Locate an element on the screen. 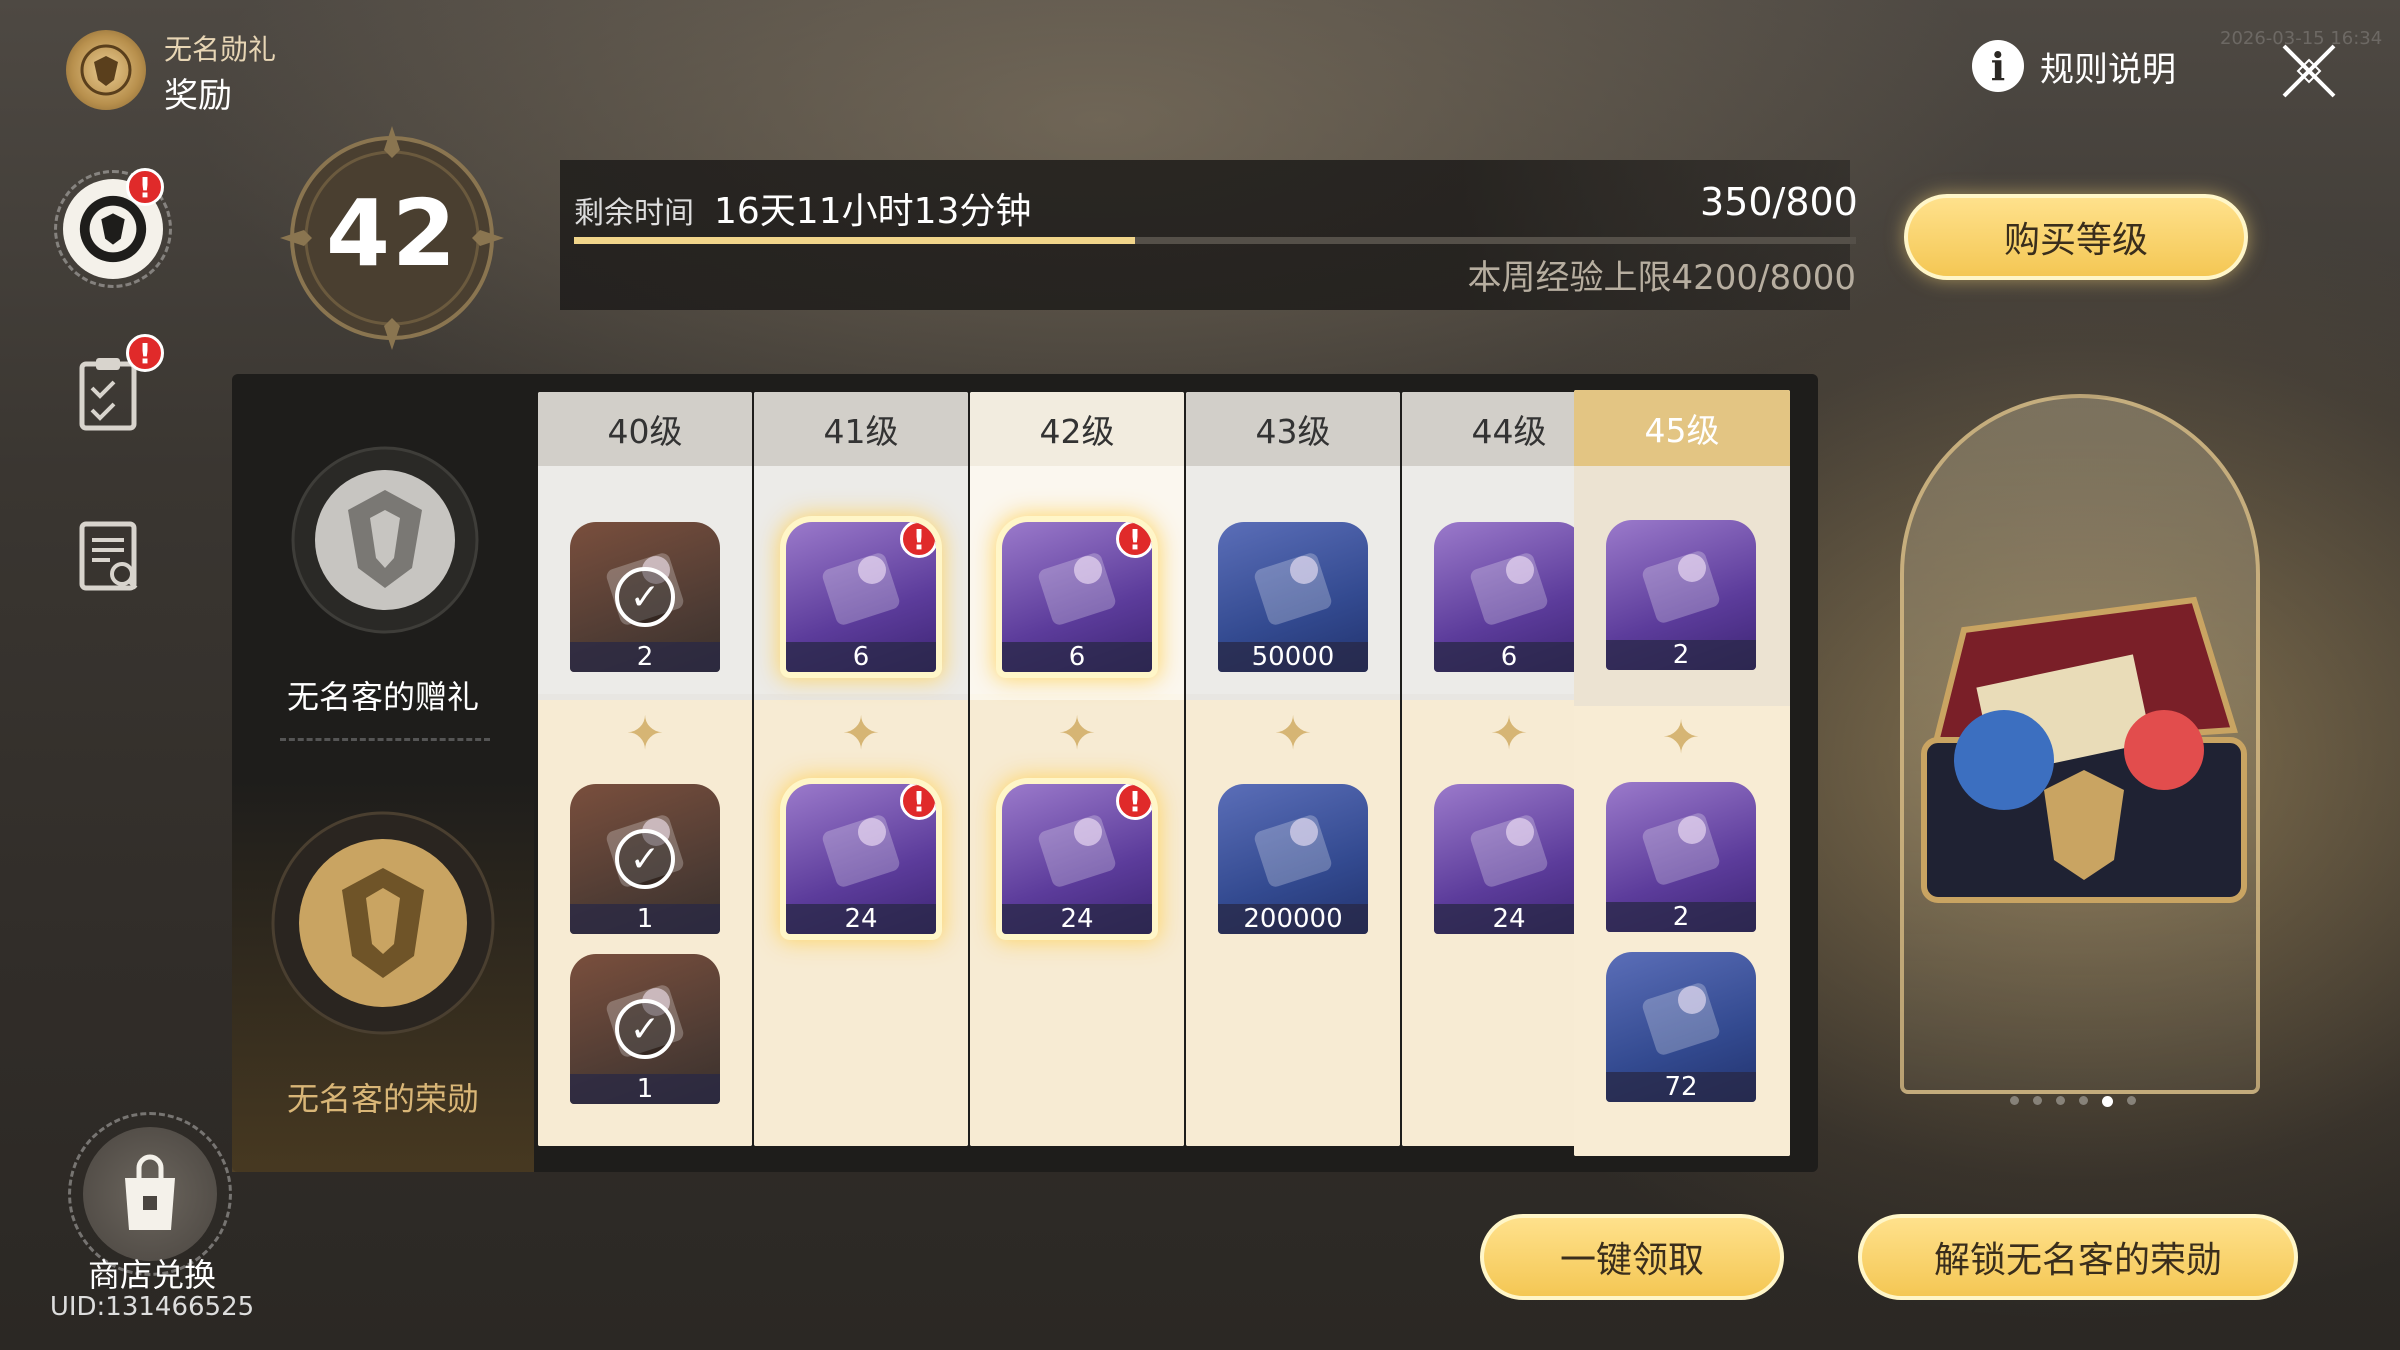 The width and height of the screenshot is (2400, 1350). reward-item: 24 is located at coordinates (1509, 859).